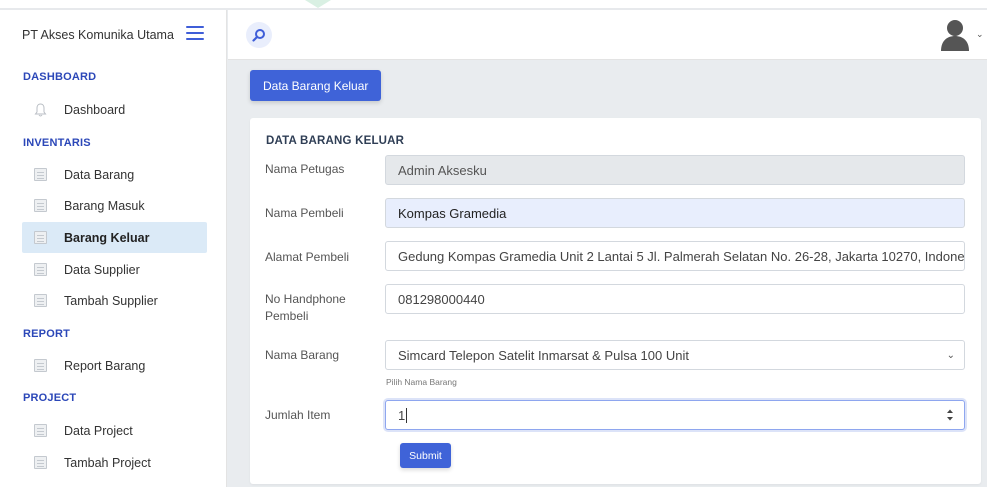 The image size is (987, 487). What do you see at coordinates (493, 5) in the screenshot?
I see `top-accent-strip` at bounding box center [493, 5].